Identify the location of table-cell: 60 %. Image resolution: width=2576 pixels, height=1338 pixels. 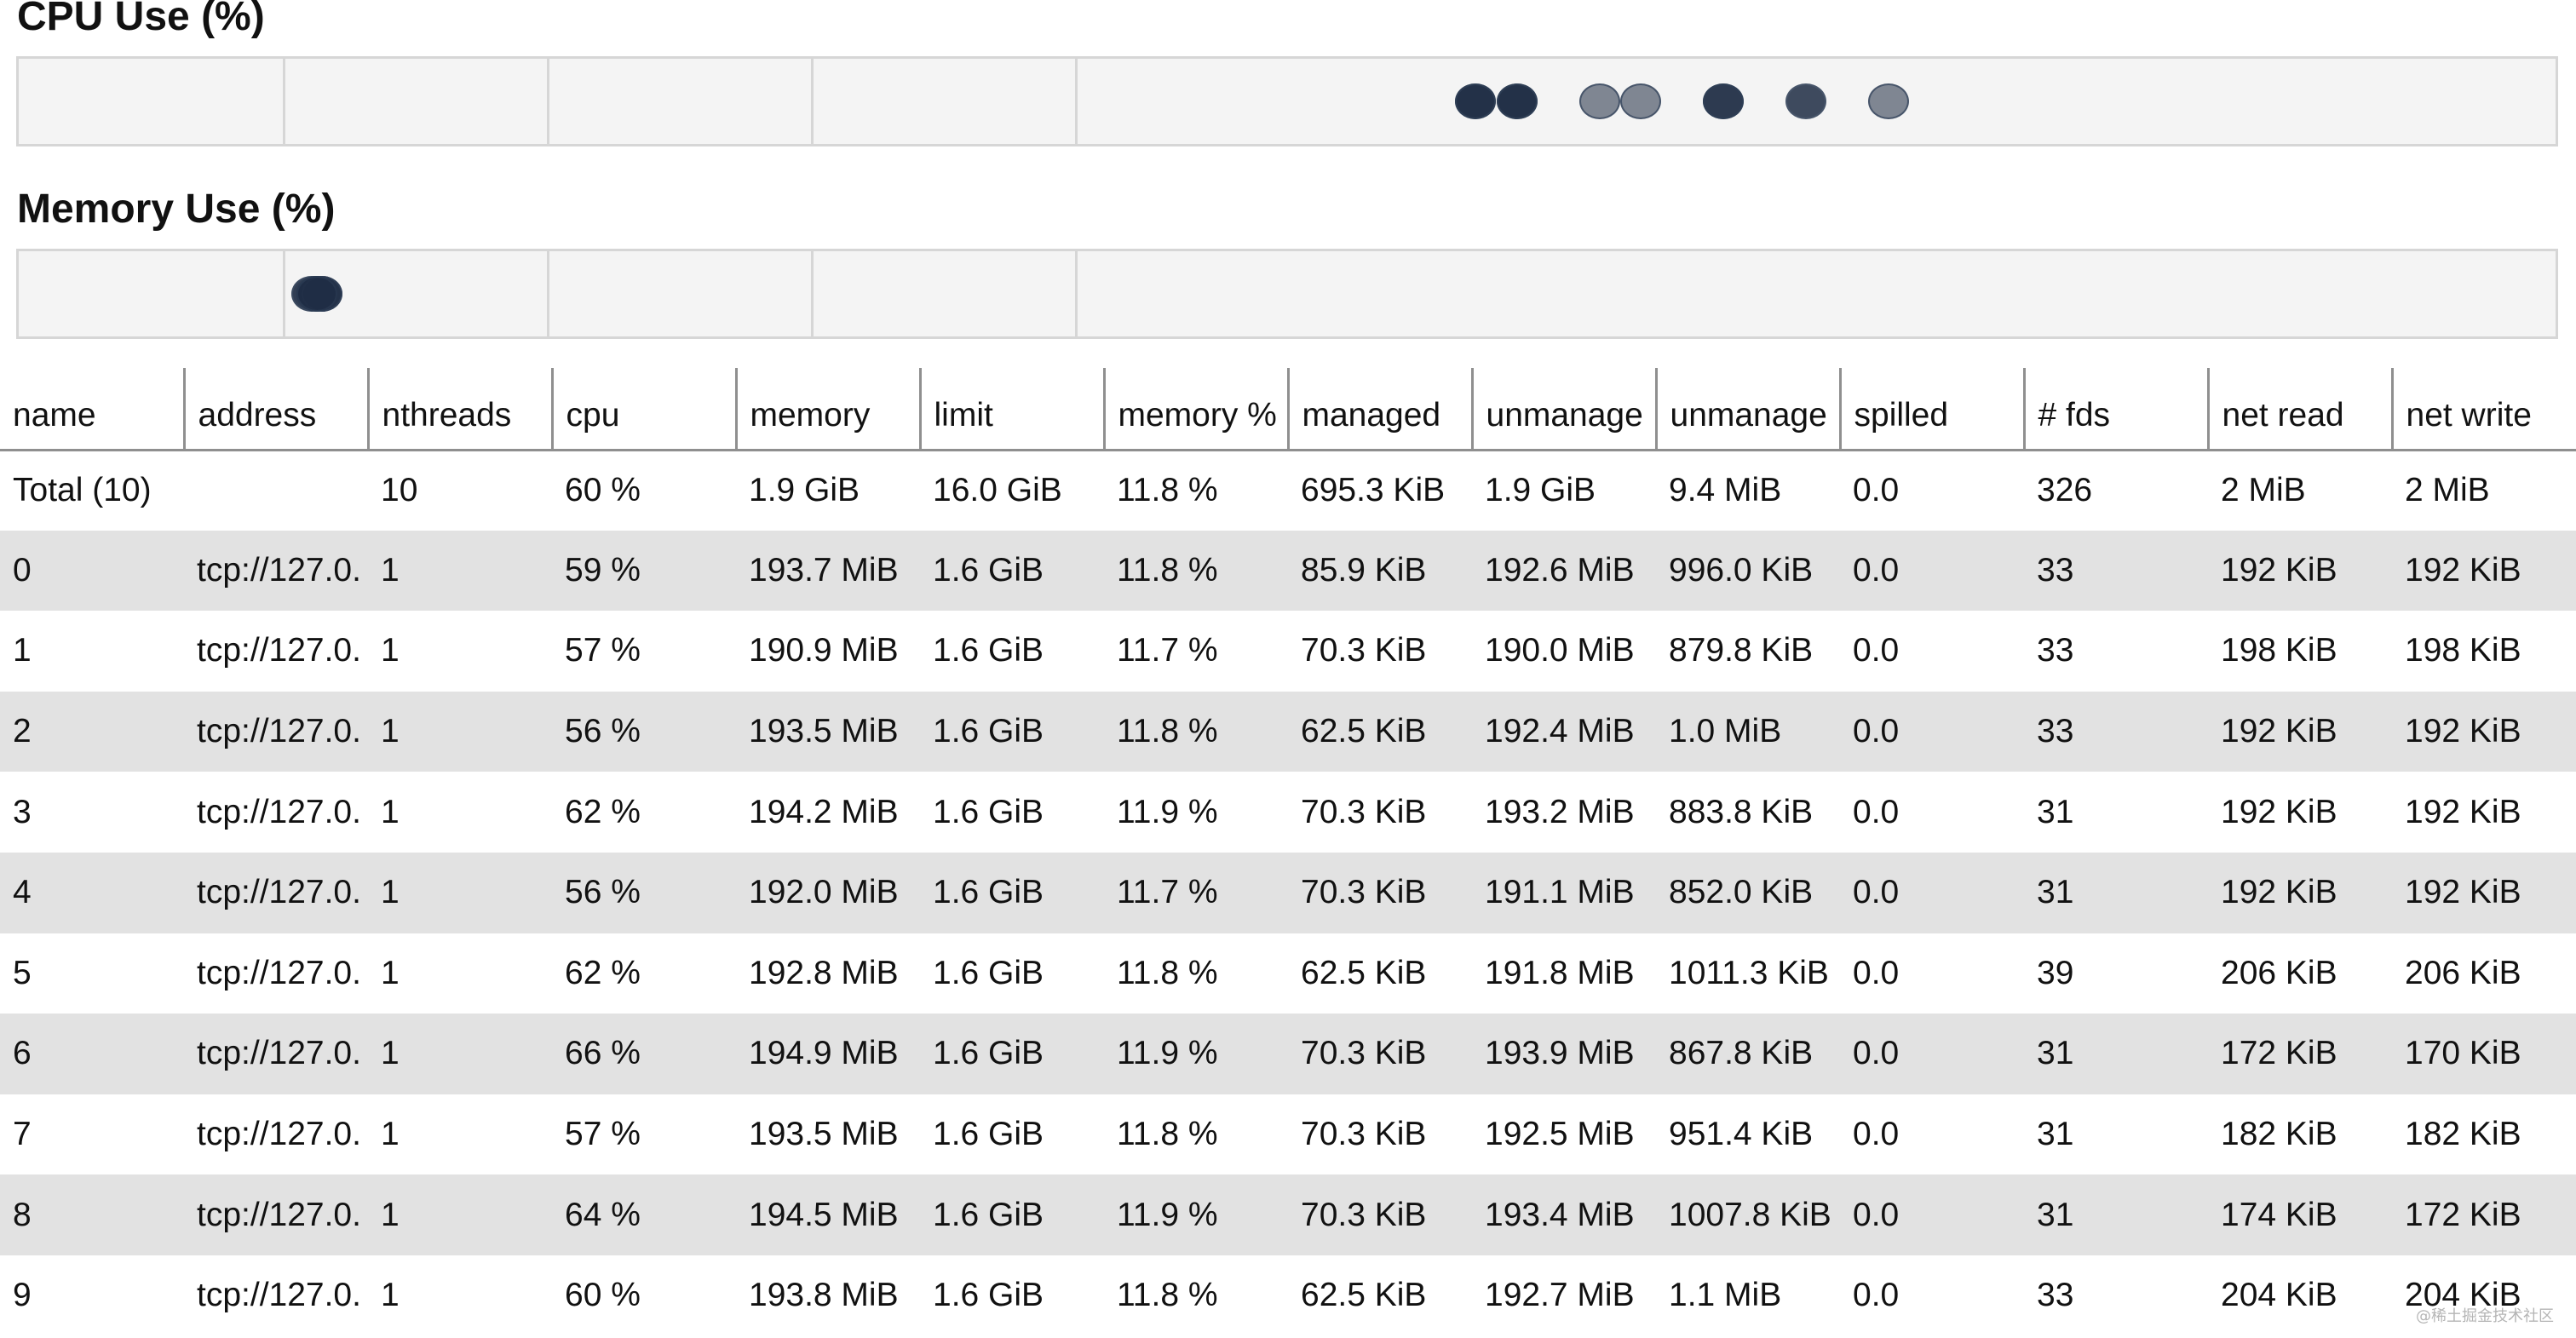
(603, 1295).